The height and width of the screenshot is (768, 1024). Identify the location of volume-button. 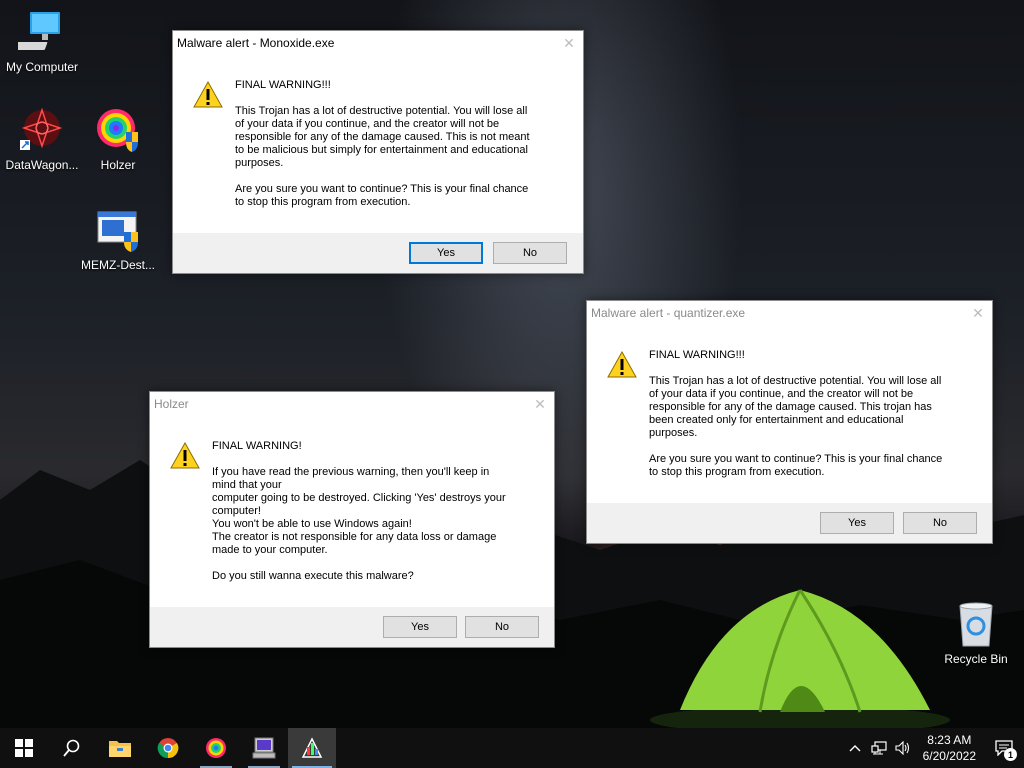
(903, 748).